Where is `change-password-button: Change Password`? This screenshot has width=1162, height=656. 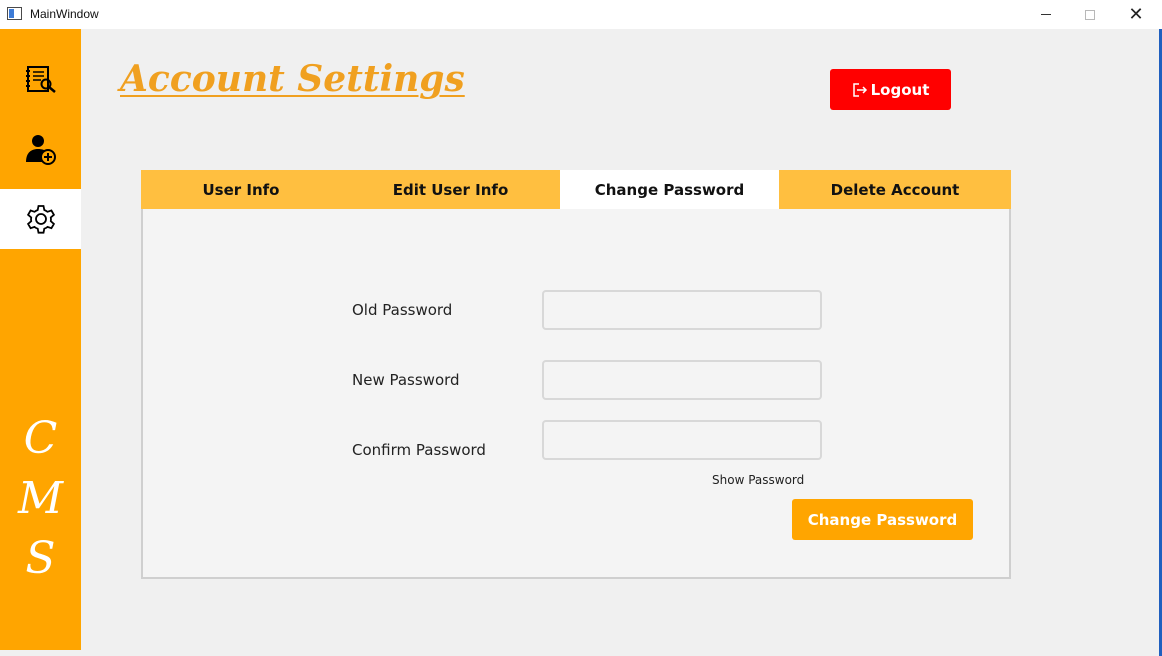 change-password-button: Change Password is located at coordinates (882, 519).